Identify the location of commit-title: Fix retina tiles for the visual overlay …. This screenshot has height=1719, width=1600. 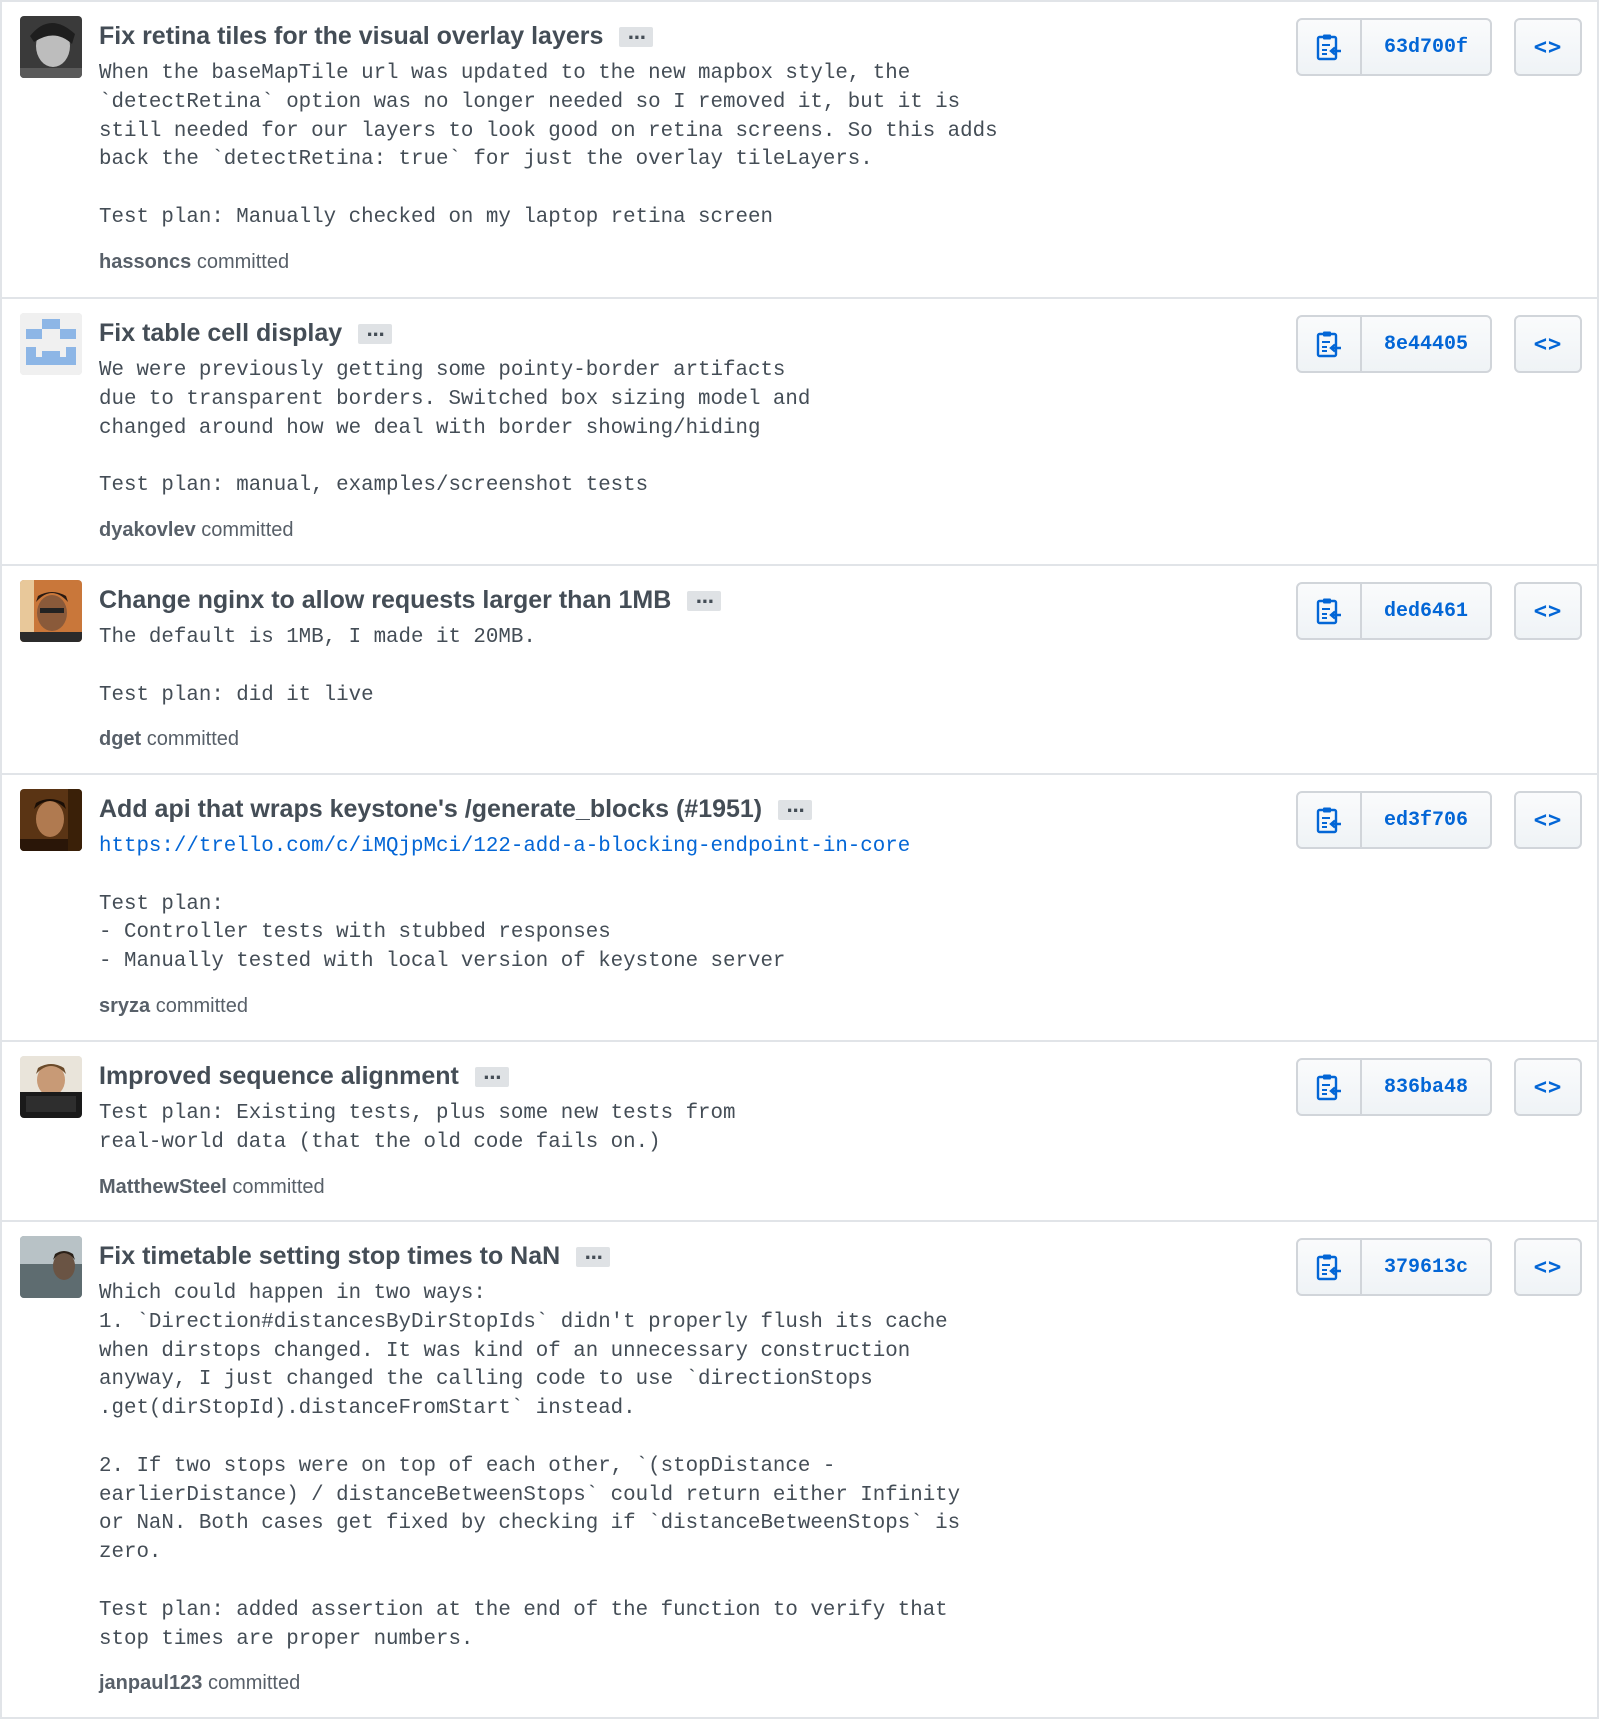
(351, 36).